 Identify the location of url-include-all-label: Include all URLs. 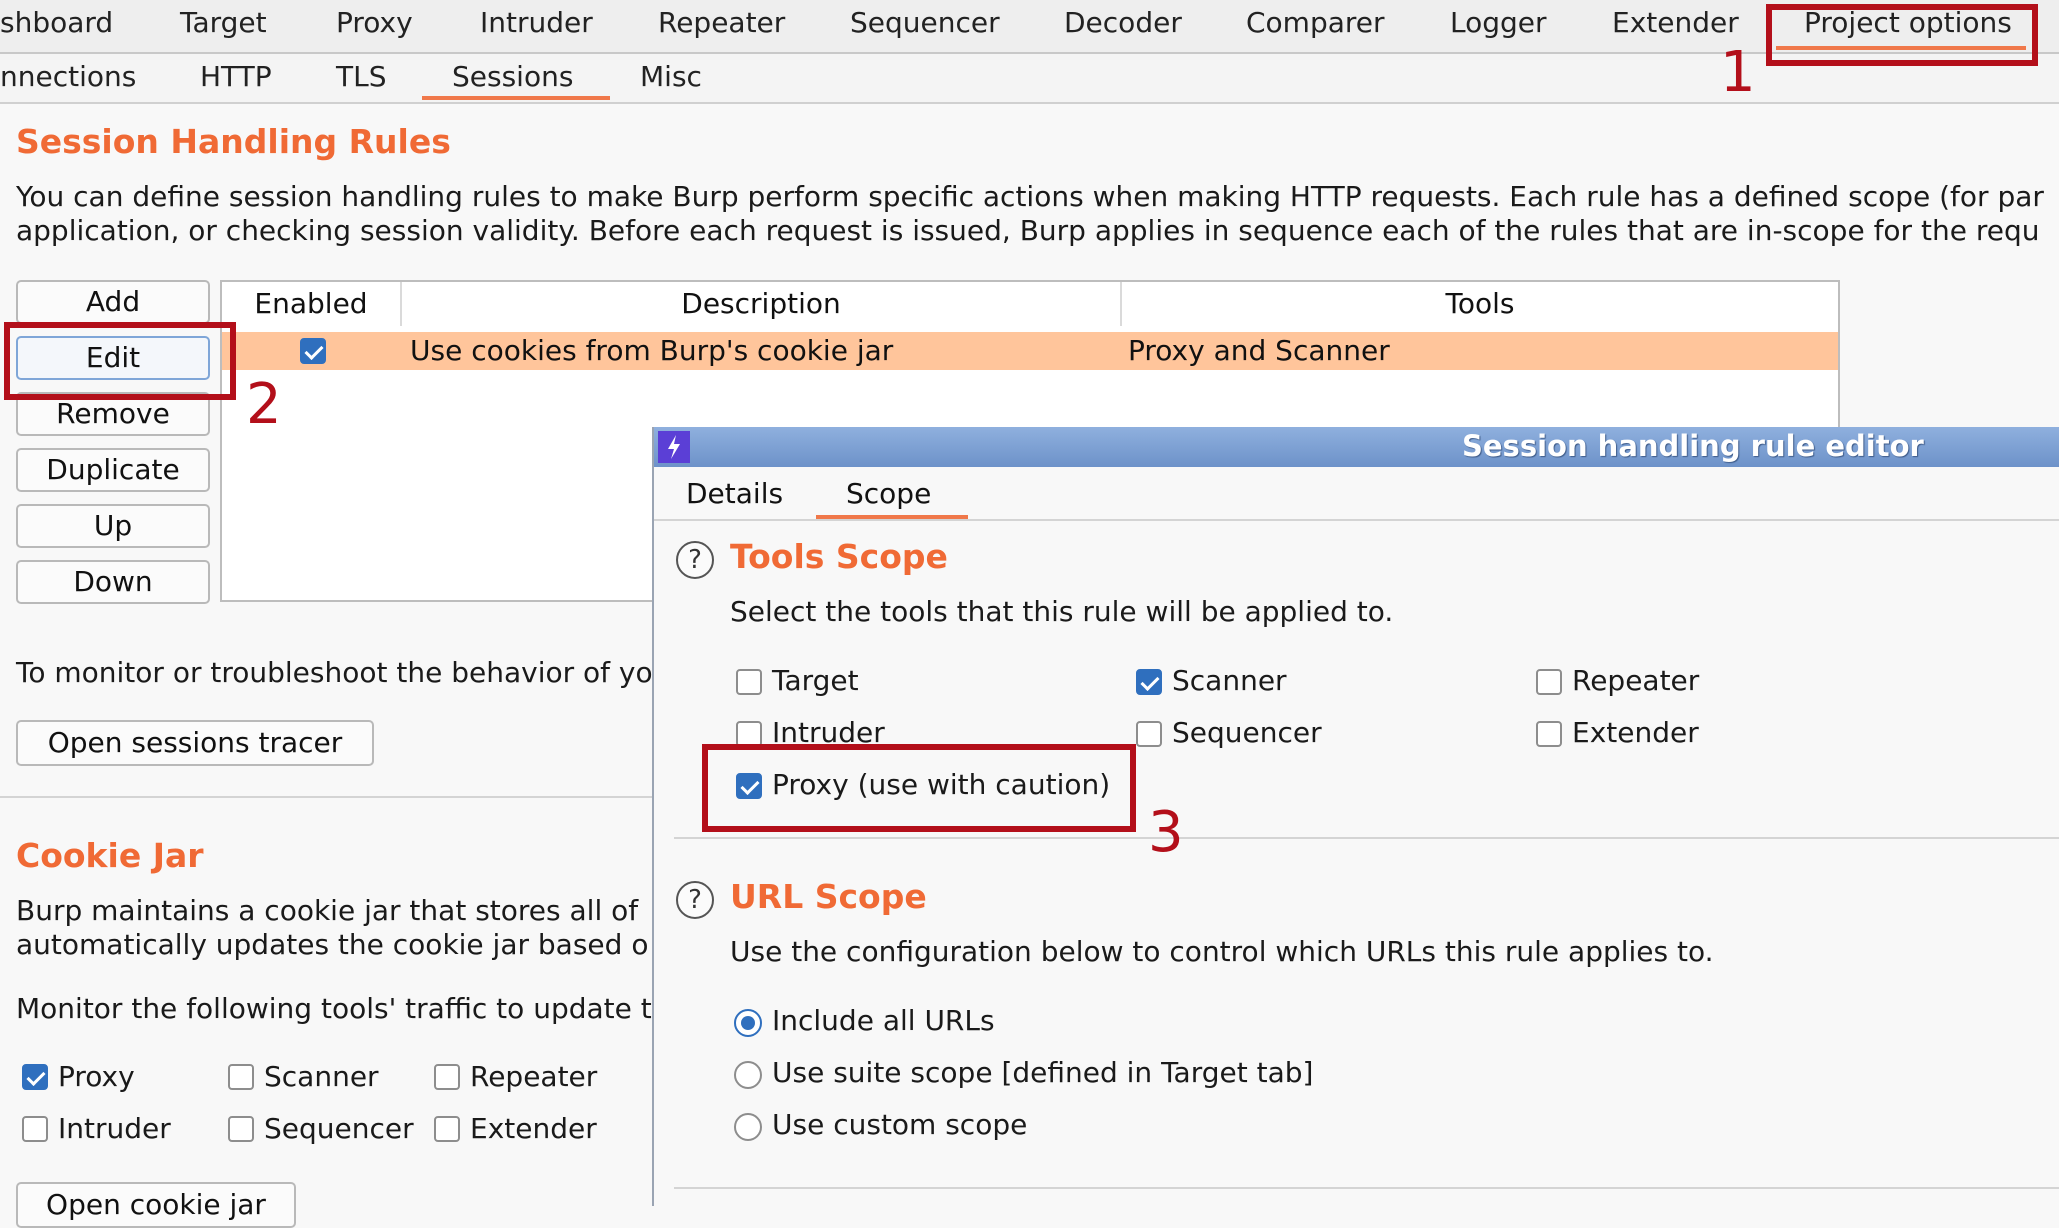
(883, 1020).